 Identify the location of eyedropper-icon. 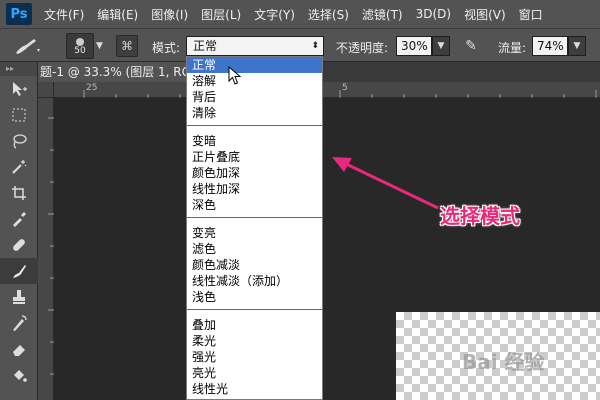
(19, 219).